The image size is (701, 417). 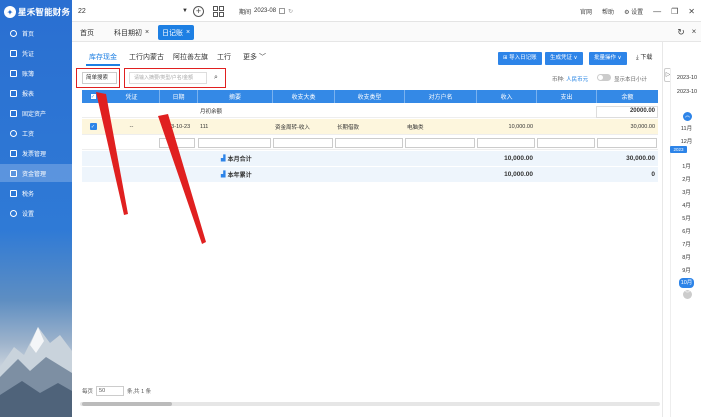 I want to click on row-date: 2023-10-23, so click(x=176, y=126).